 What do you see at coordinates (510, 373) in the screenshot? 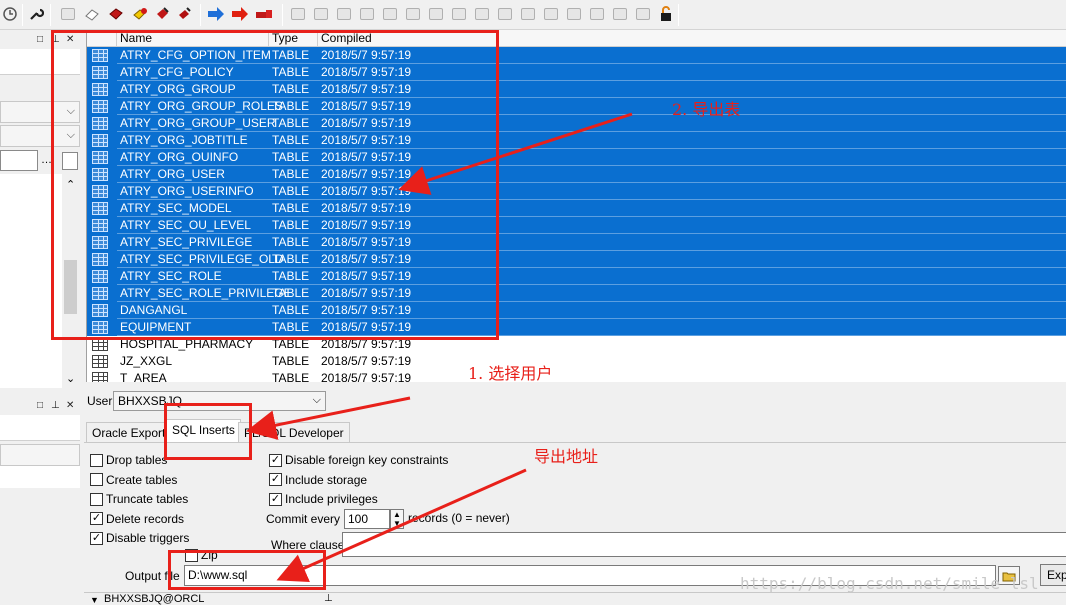
I see `annotation-select-user: 1. 选择用户` at bounding box center [510, 373].